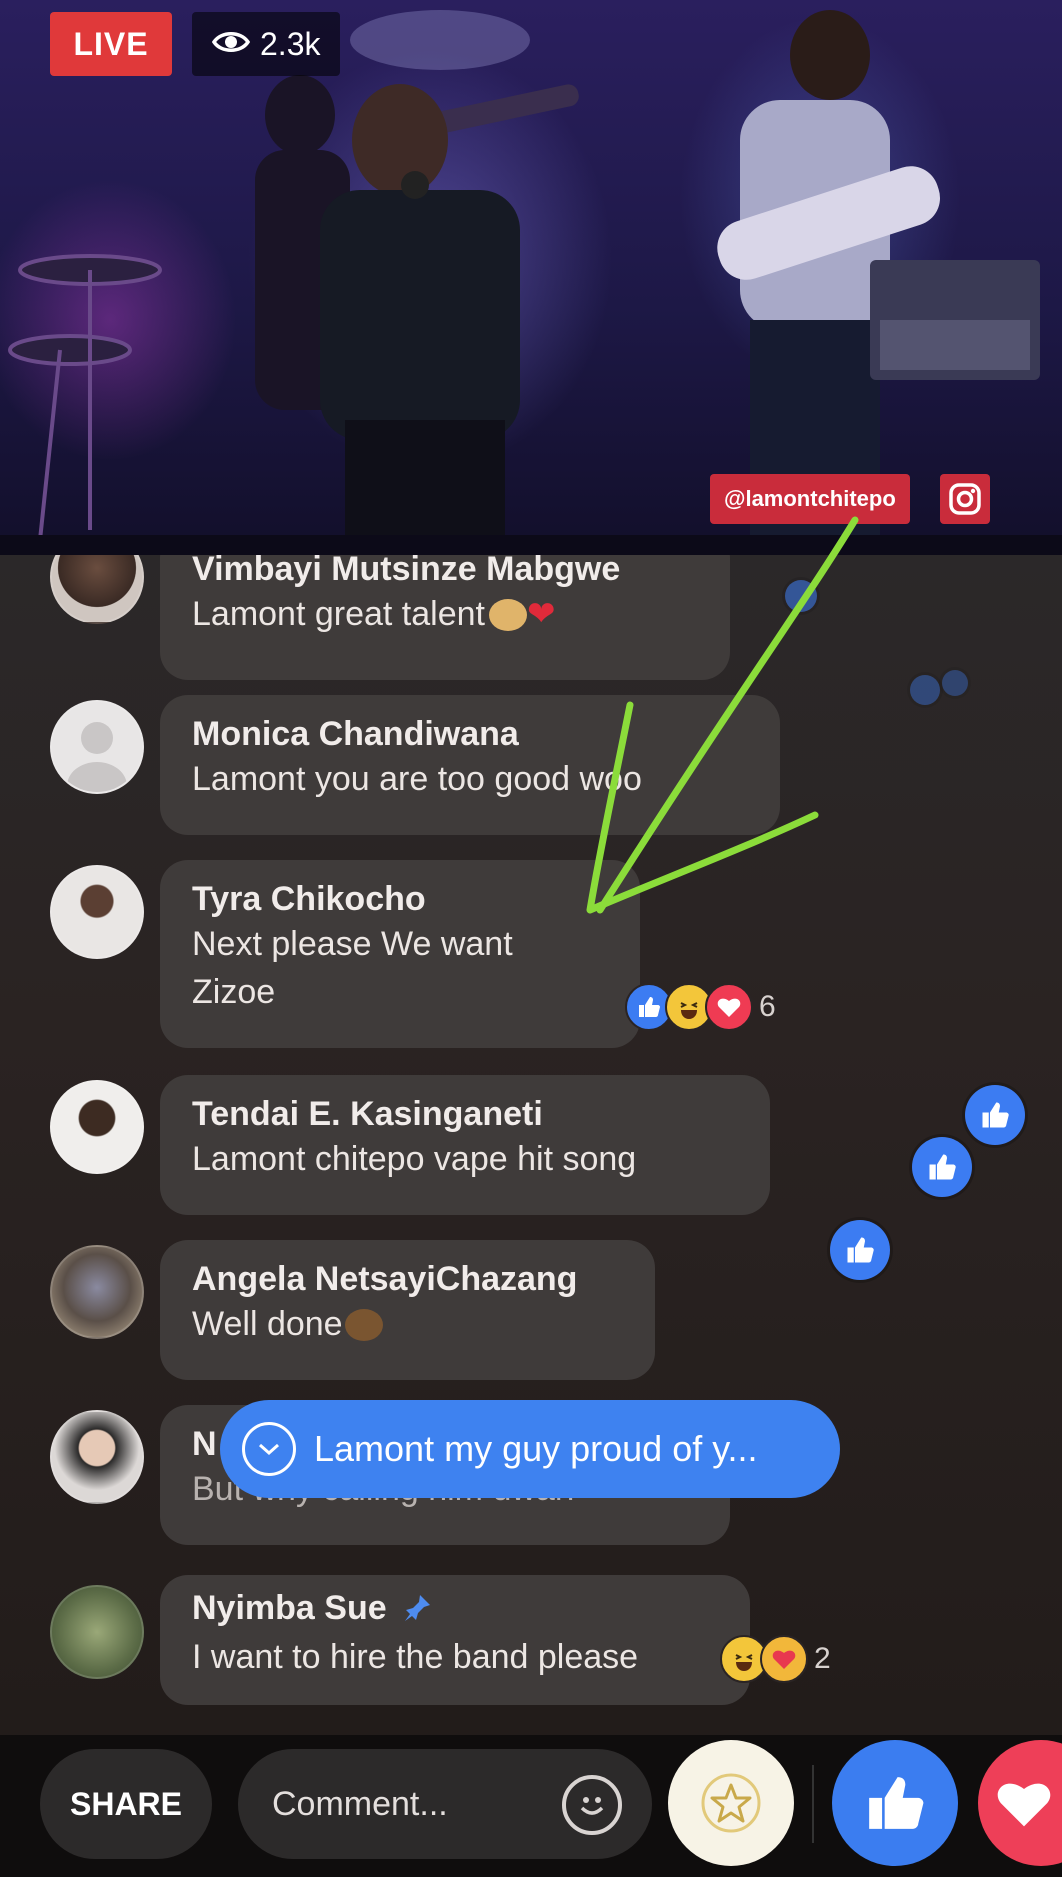  Describe the element at coordinates (415, 1657) in the screenshot. I see `comment-text: I want to hire the band please` at that location.